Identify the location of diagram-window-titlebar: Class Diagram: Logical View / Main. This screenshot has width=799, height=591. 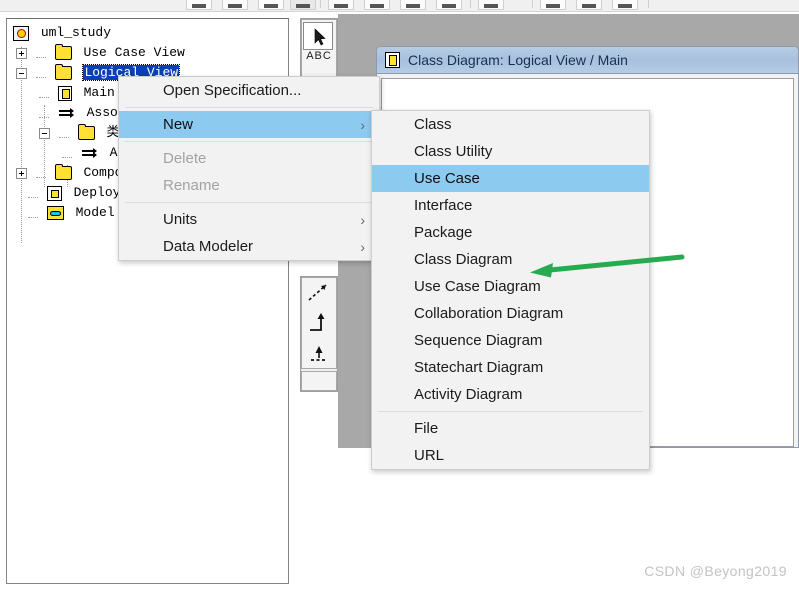
(587, 60).